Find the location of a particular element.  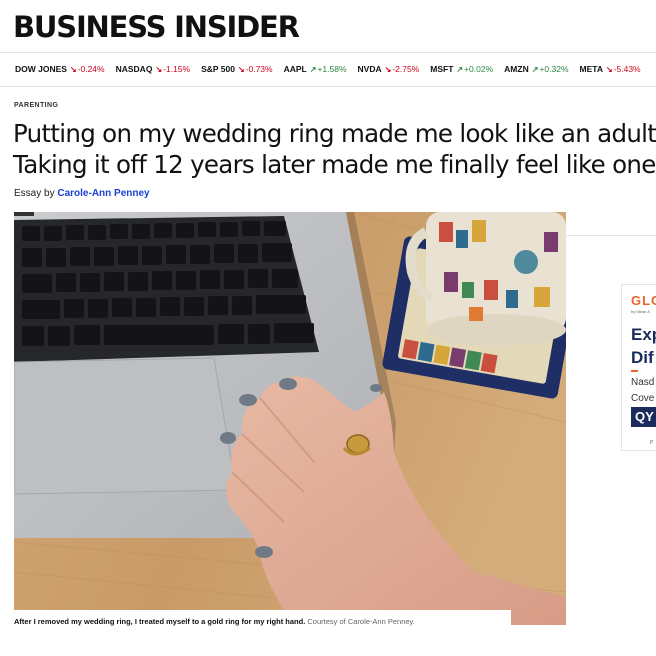

ticker-item: S&P 500 ↘ -0.73% is located at coordinates (237, 69).